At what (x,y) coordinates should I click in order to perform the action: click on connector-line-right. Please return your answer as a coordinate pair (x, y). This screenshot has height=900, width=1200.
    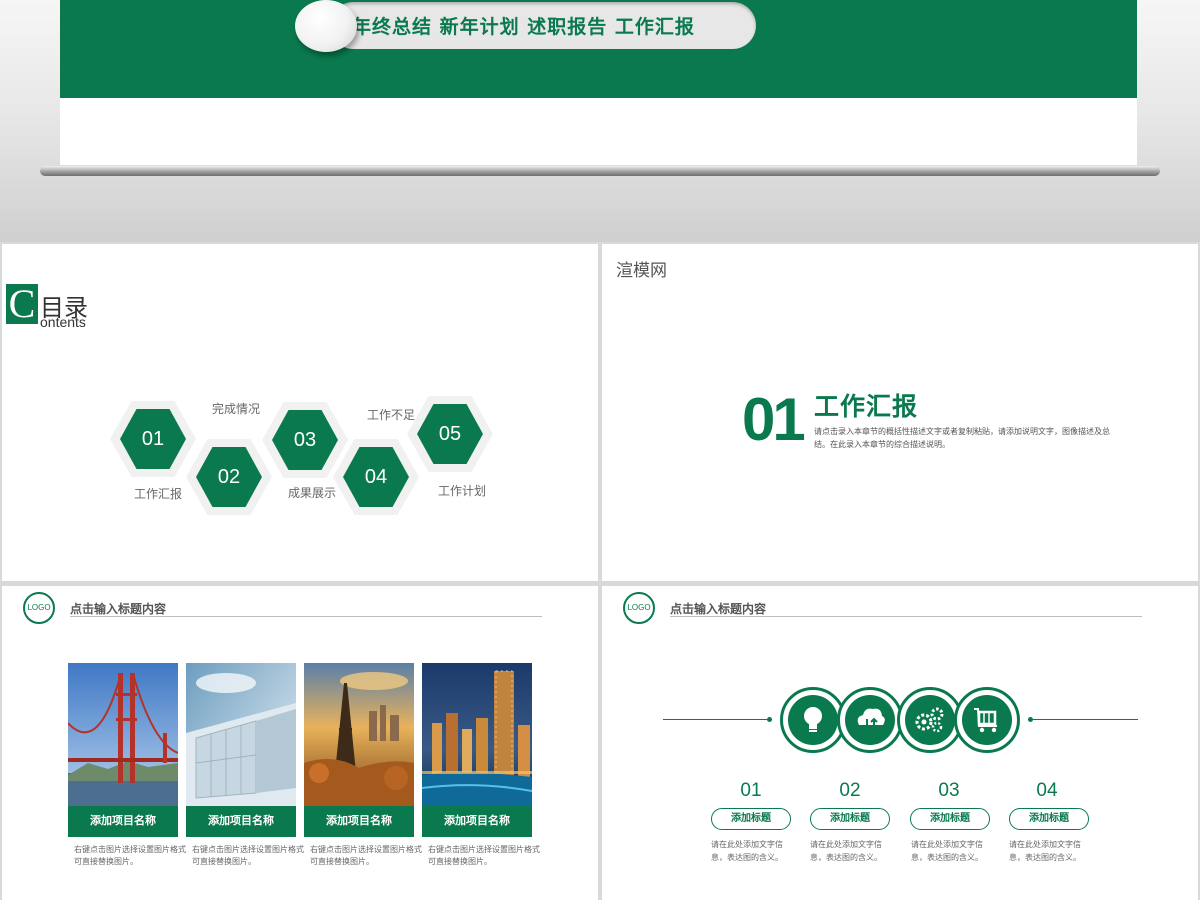
    Looking at the image, I should click on (1084, 719).